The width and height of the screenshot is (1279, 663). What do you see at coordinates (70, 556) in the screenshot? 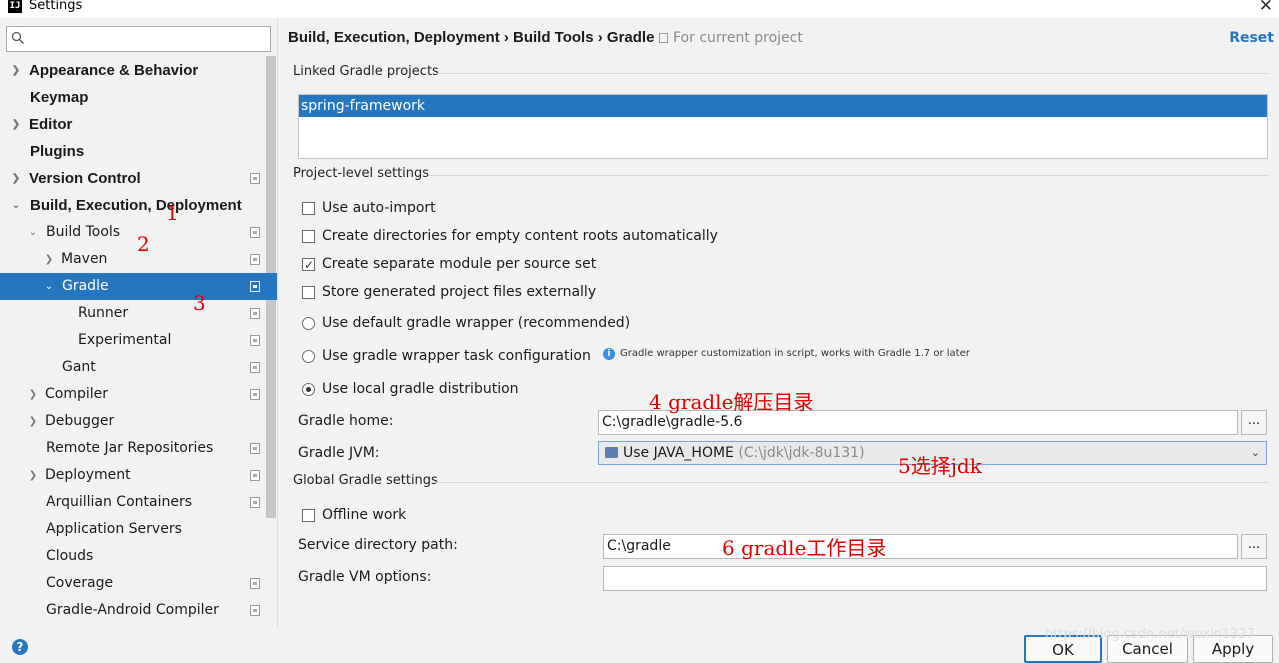
I see `sidebar-item-label: Clouds` at bounding box center [70, 556].